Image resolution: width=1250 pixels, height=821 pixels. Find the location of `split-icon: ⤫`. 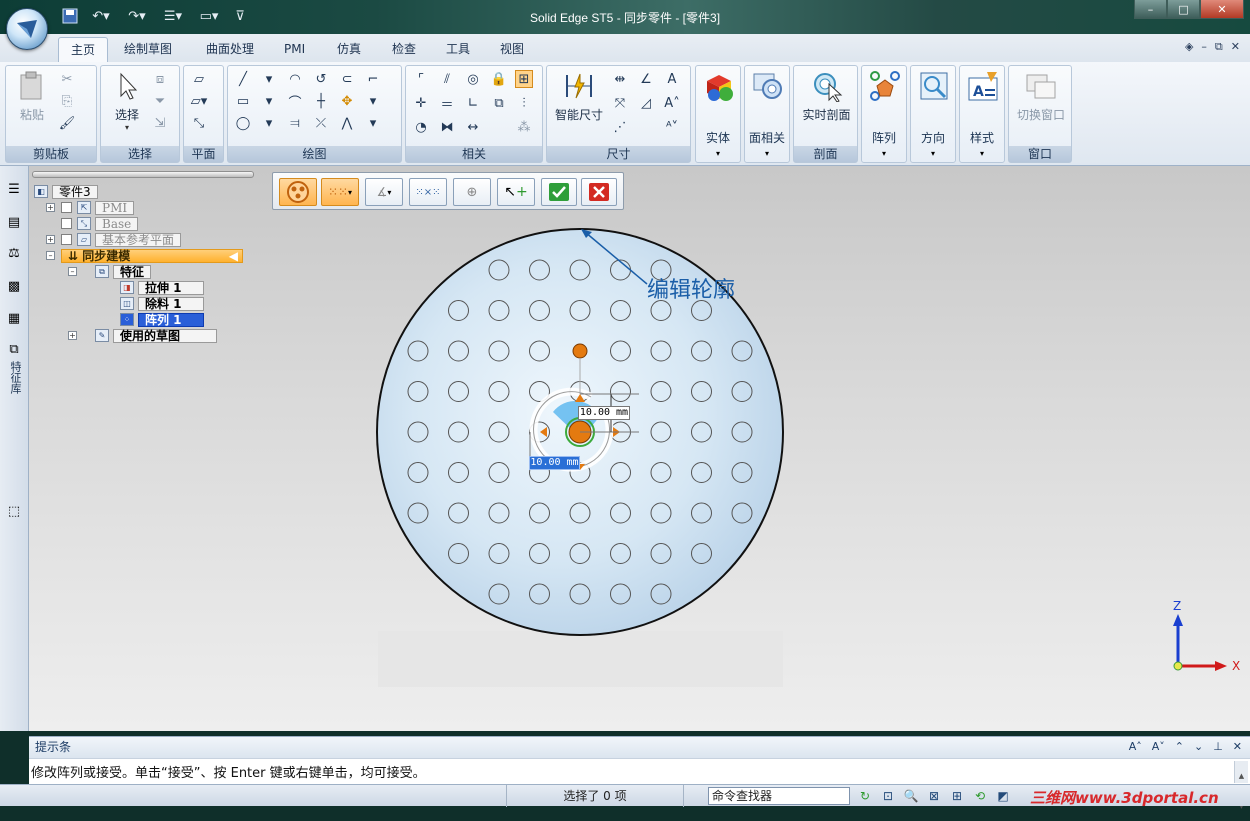

split-icon: ⤫ is located at coordinates (321, 123).